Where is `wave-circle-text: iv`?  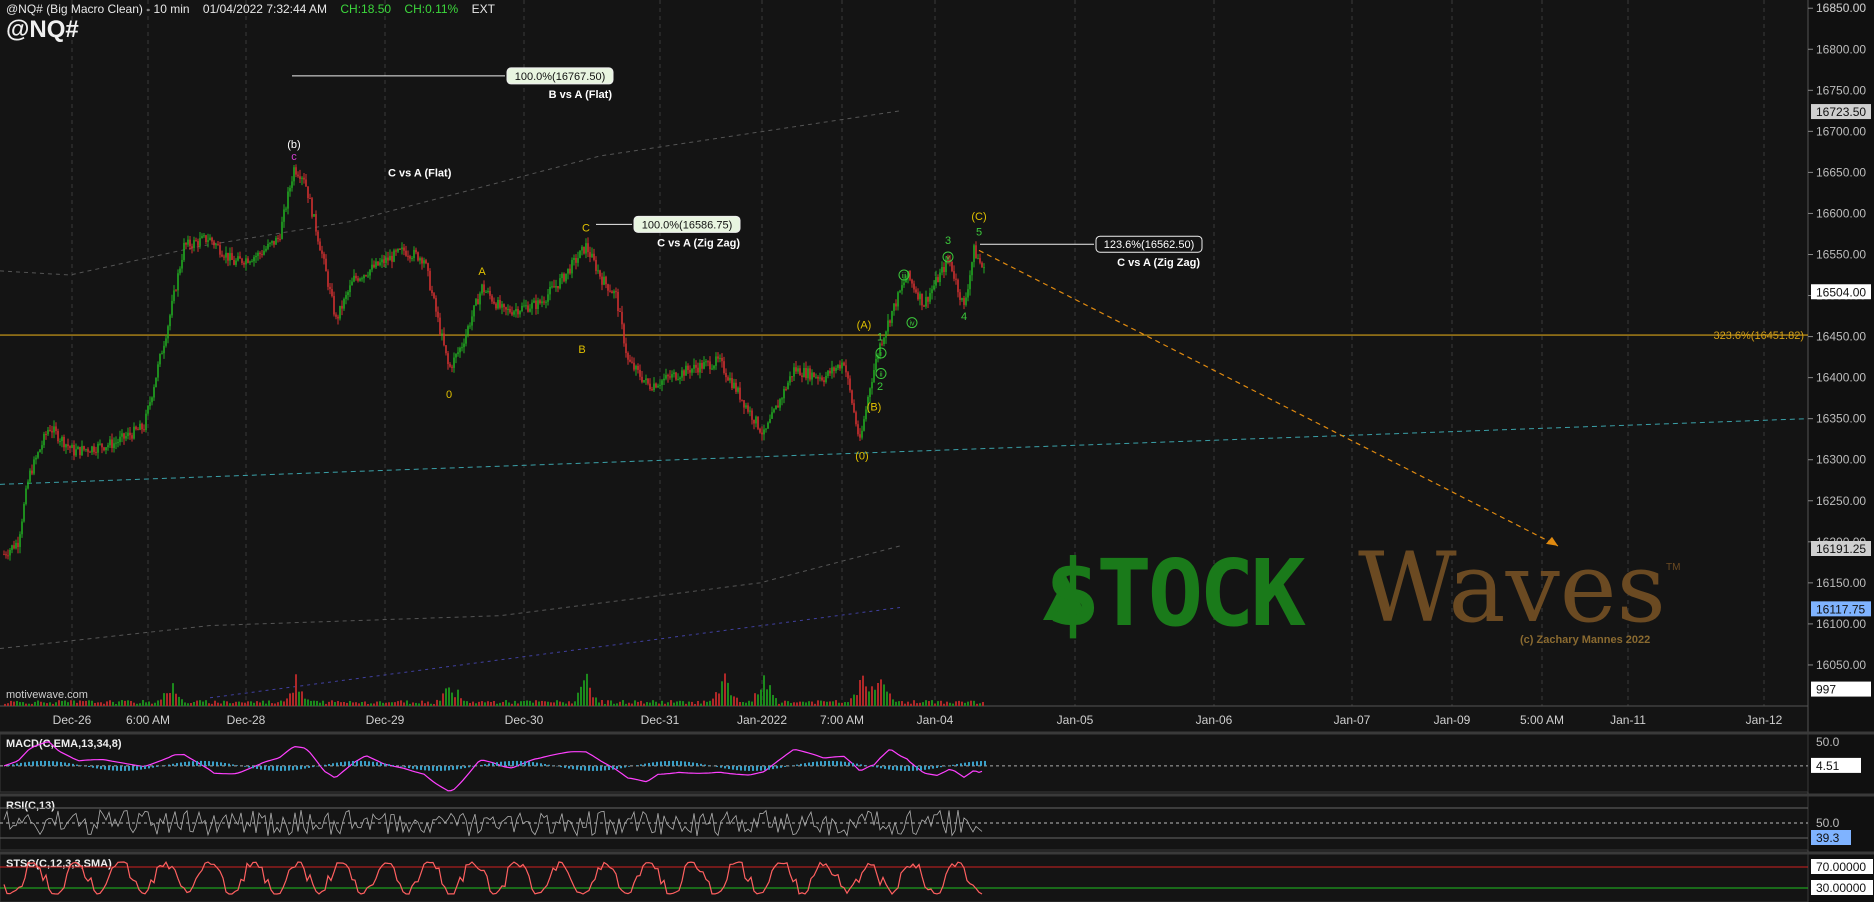 wave-circle-text: iv is located at coordinates (912, 324).